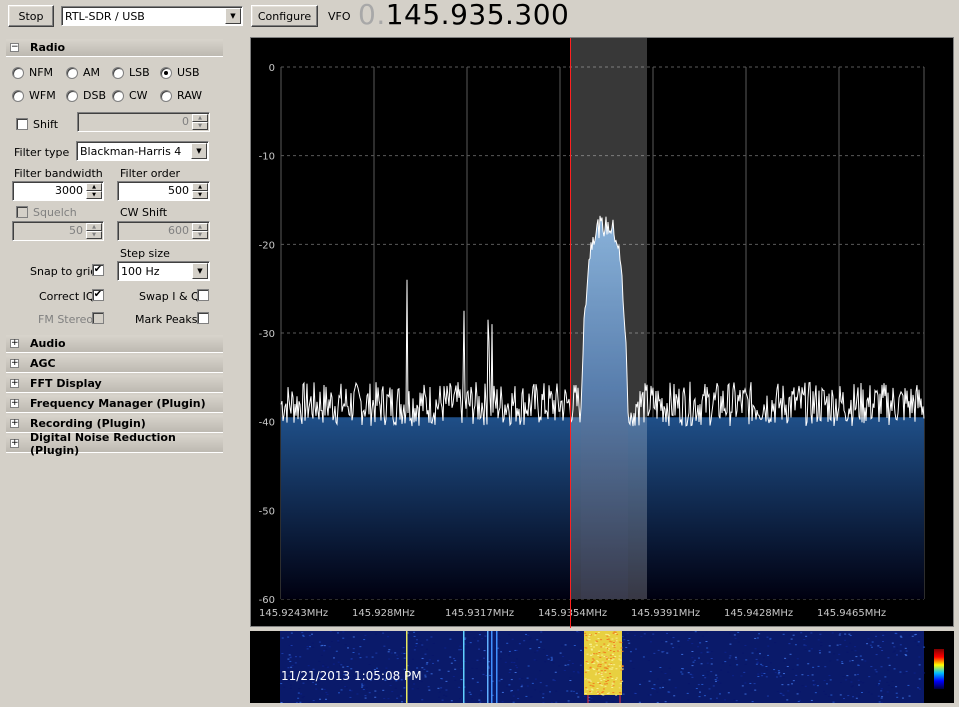  I want to click on shift-input: 0 ▲ ▼, so click(143, 122).